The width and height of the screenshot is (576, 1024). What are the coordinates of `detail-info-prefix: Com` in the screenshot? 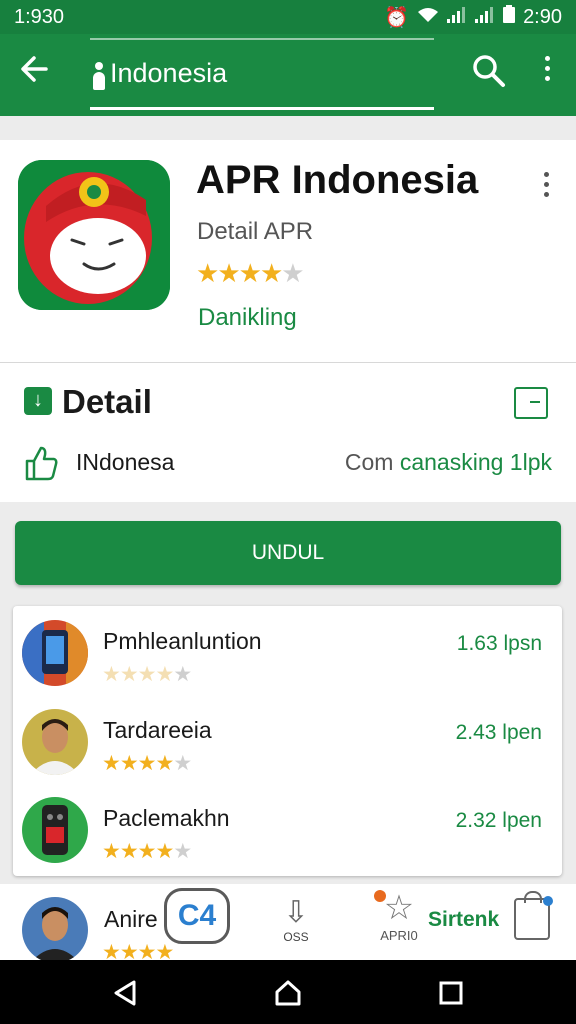 It's located at (372, 462).